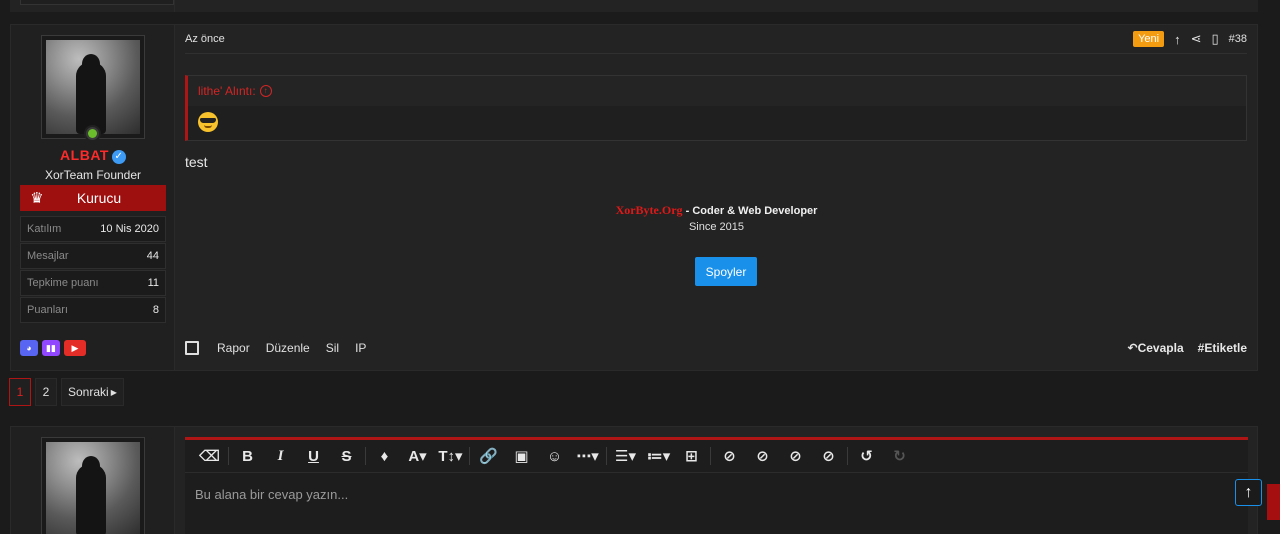 This screenshot has width=1280, height=534. I want to click on side-tab, so click(1273, 502).